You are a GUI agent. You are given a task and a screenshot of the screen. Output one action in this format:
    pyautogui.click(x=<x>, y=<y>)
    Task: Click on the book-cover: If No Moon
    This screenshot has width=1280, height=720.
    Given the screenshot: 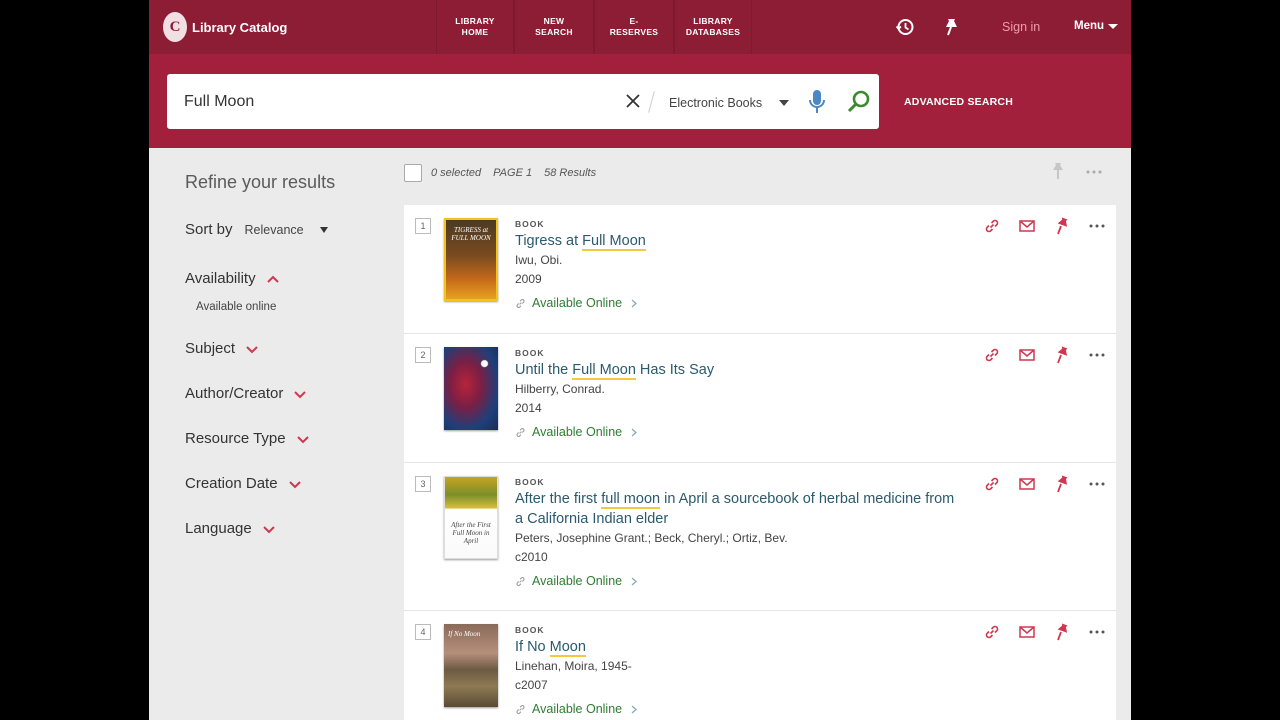 What is the action you would take?
    pyautogui.click(x=471, y=665)
    